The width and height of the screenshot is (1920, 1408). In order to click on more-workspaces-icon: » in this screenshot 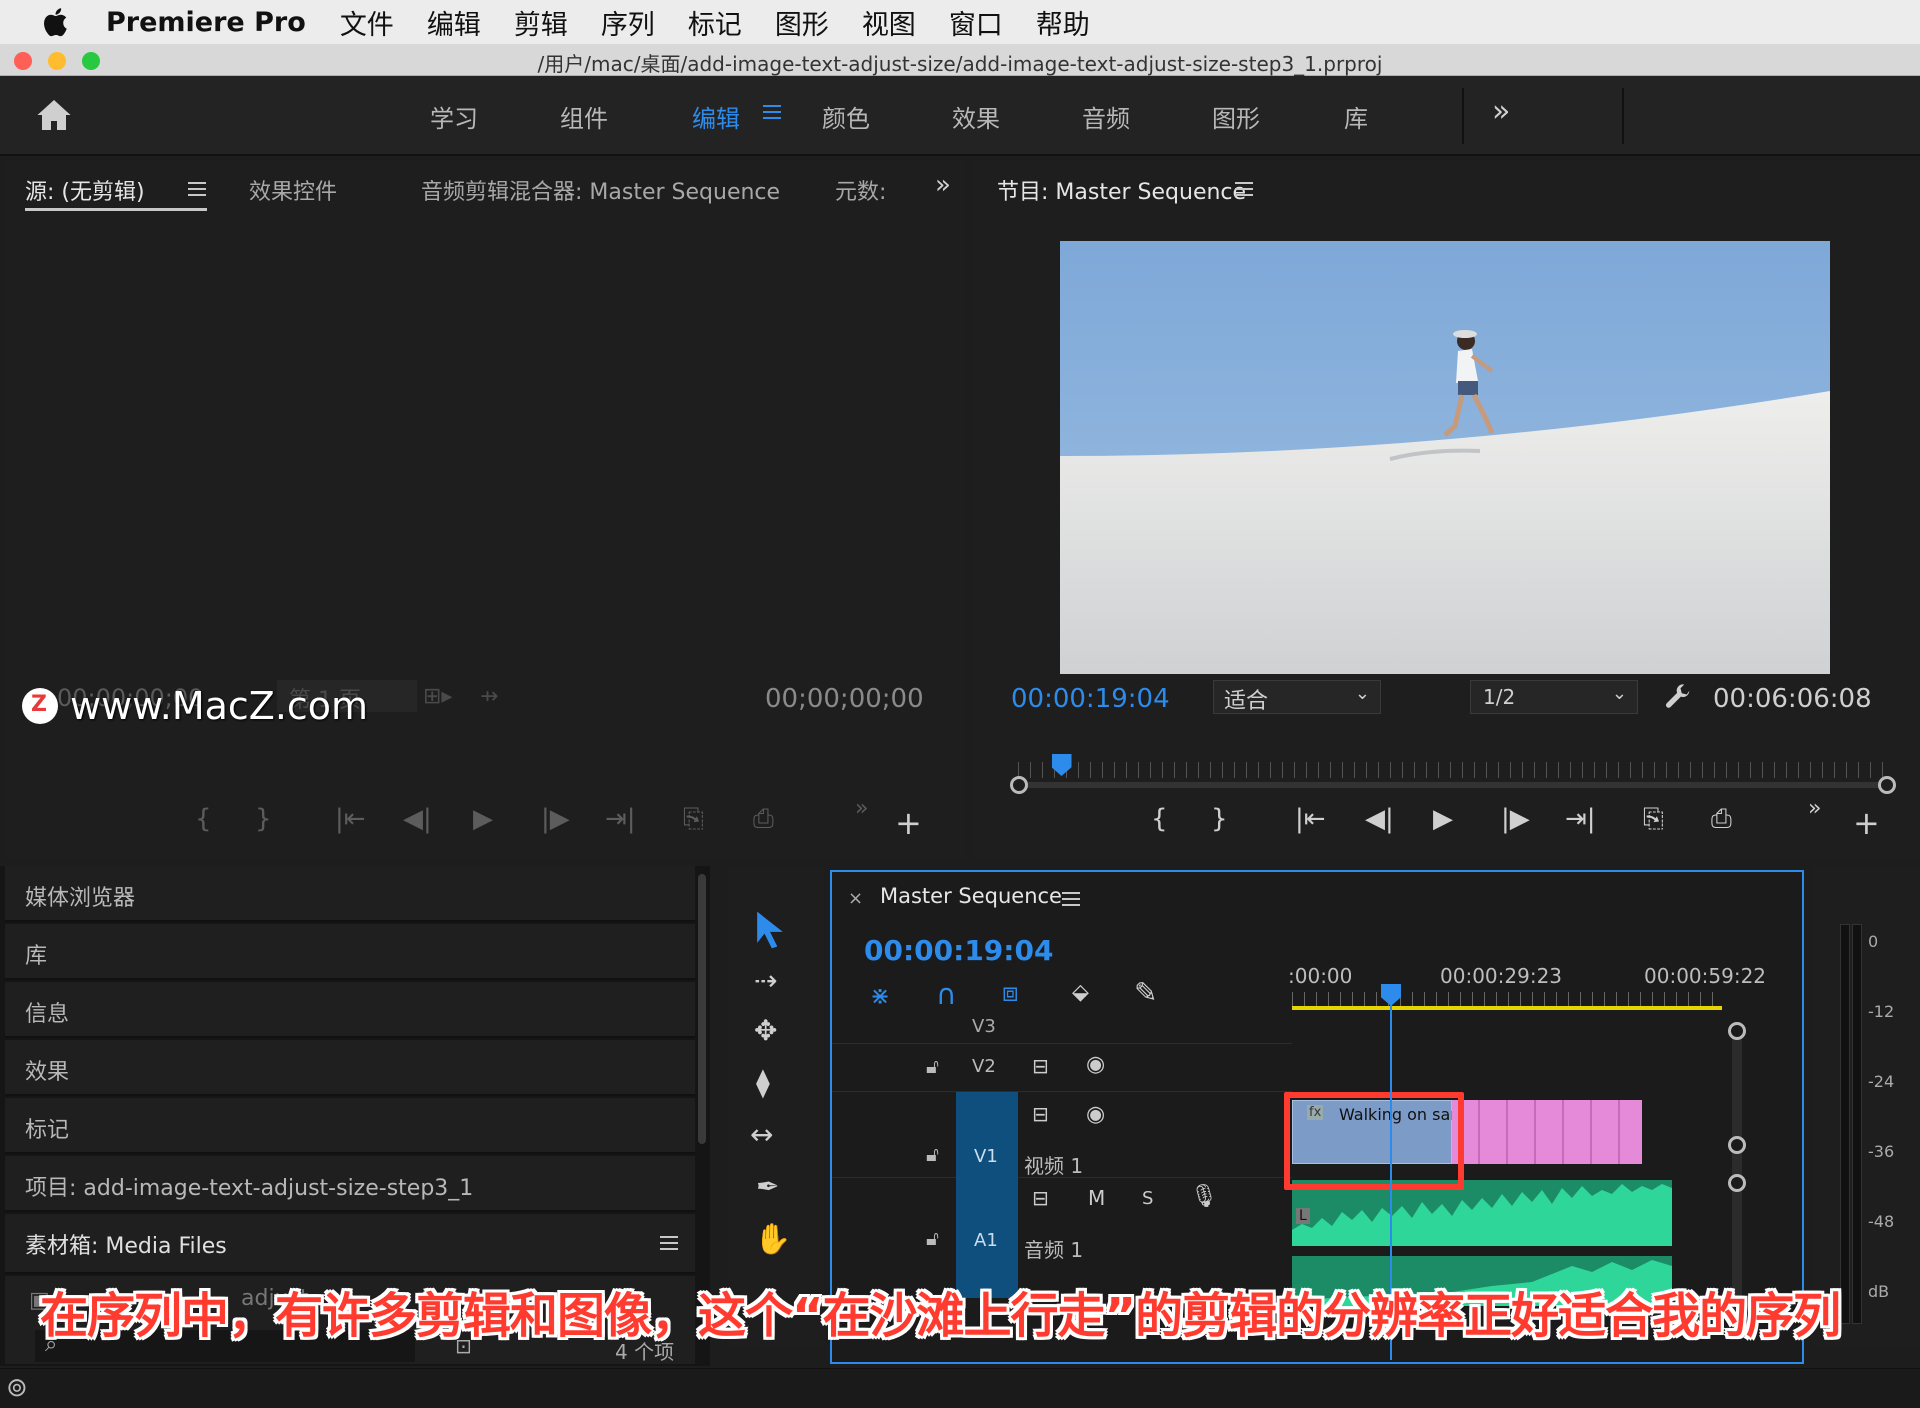, I will do `click(1501, 111)`.